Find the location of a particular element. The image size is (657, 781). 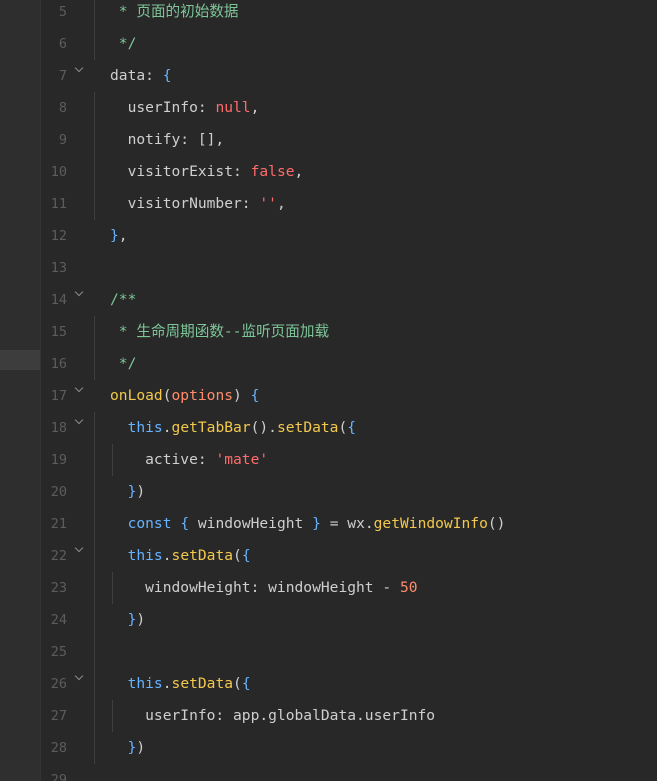

code-text: data: { is located at coordinates (141, 75).